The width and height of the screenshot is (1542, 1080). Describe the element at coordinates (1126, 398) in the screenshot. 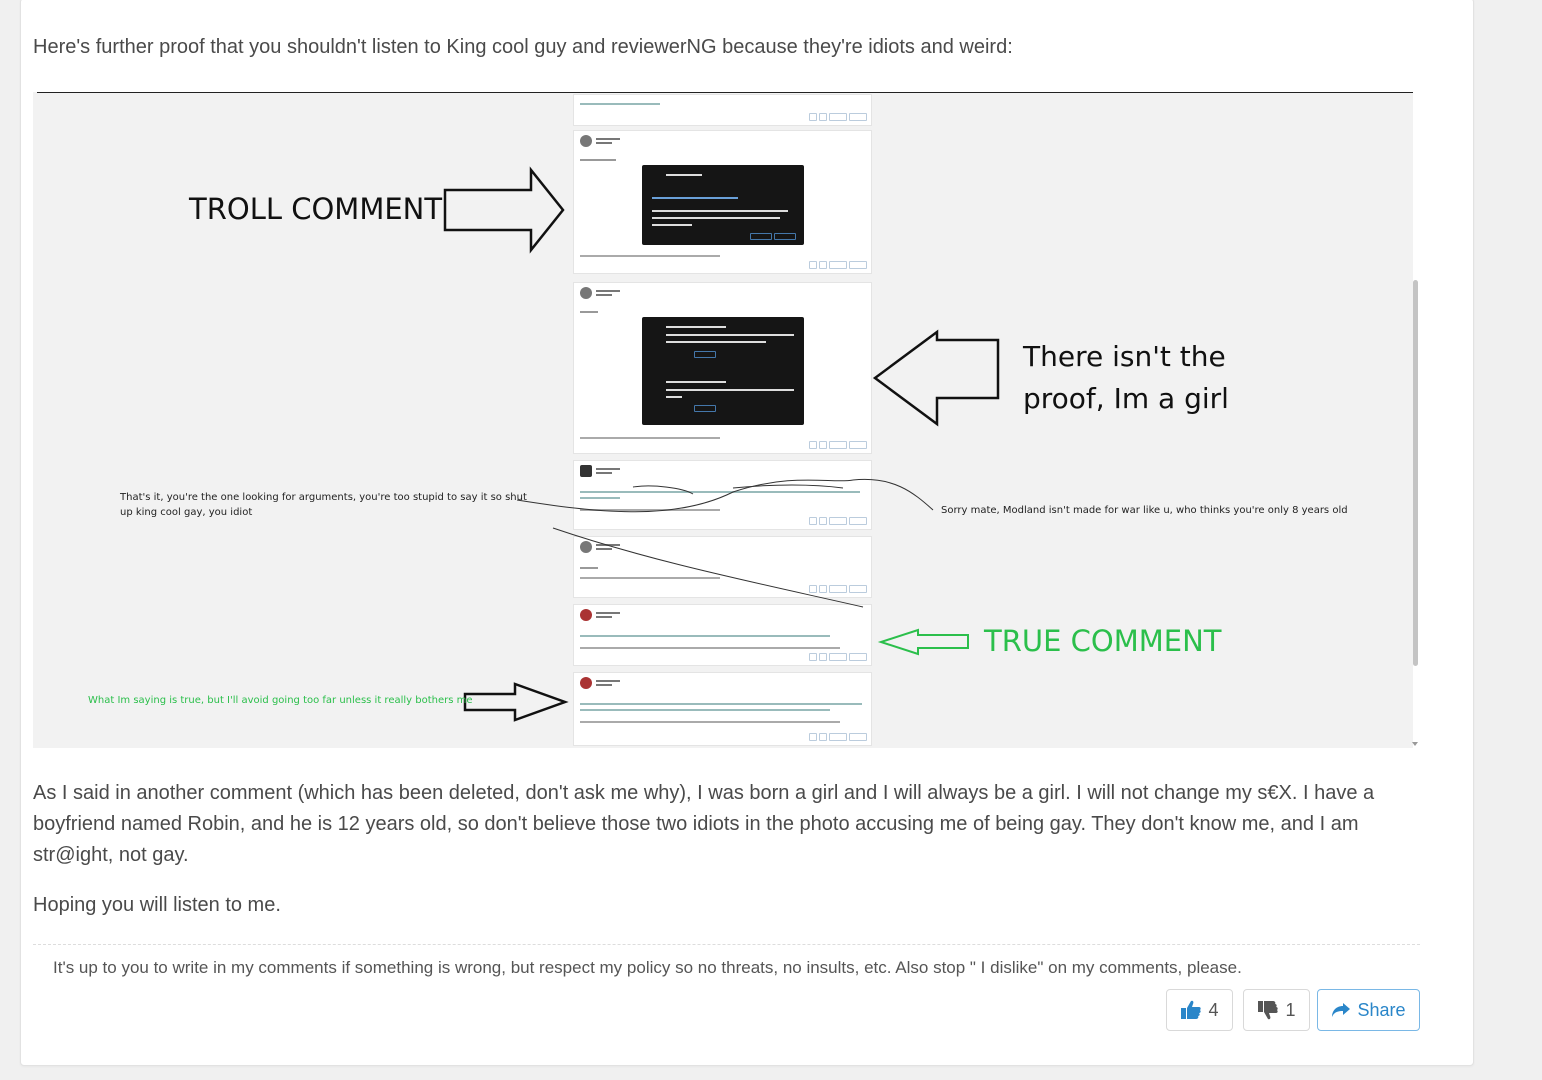

I see `proof-annotation-line2: proof, Im a girl` at that location.